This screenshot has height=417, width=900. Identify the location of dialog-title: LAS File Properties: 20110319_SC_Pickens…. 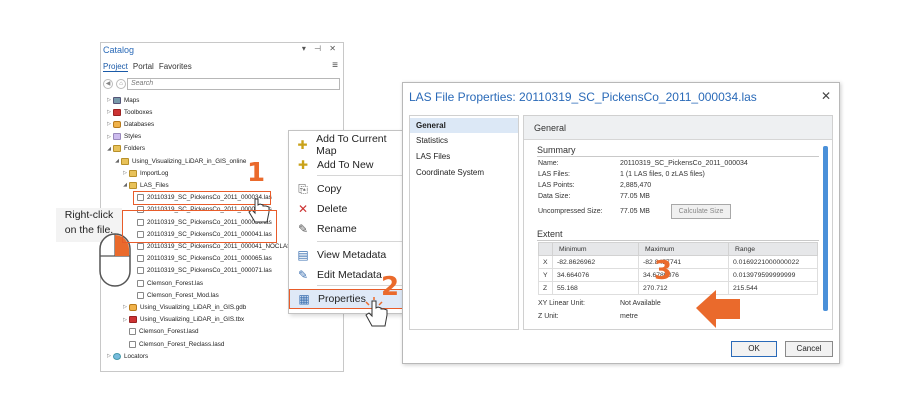
(583, 97).